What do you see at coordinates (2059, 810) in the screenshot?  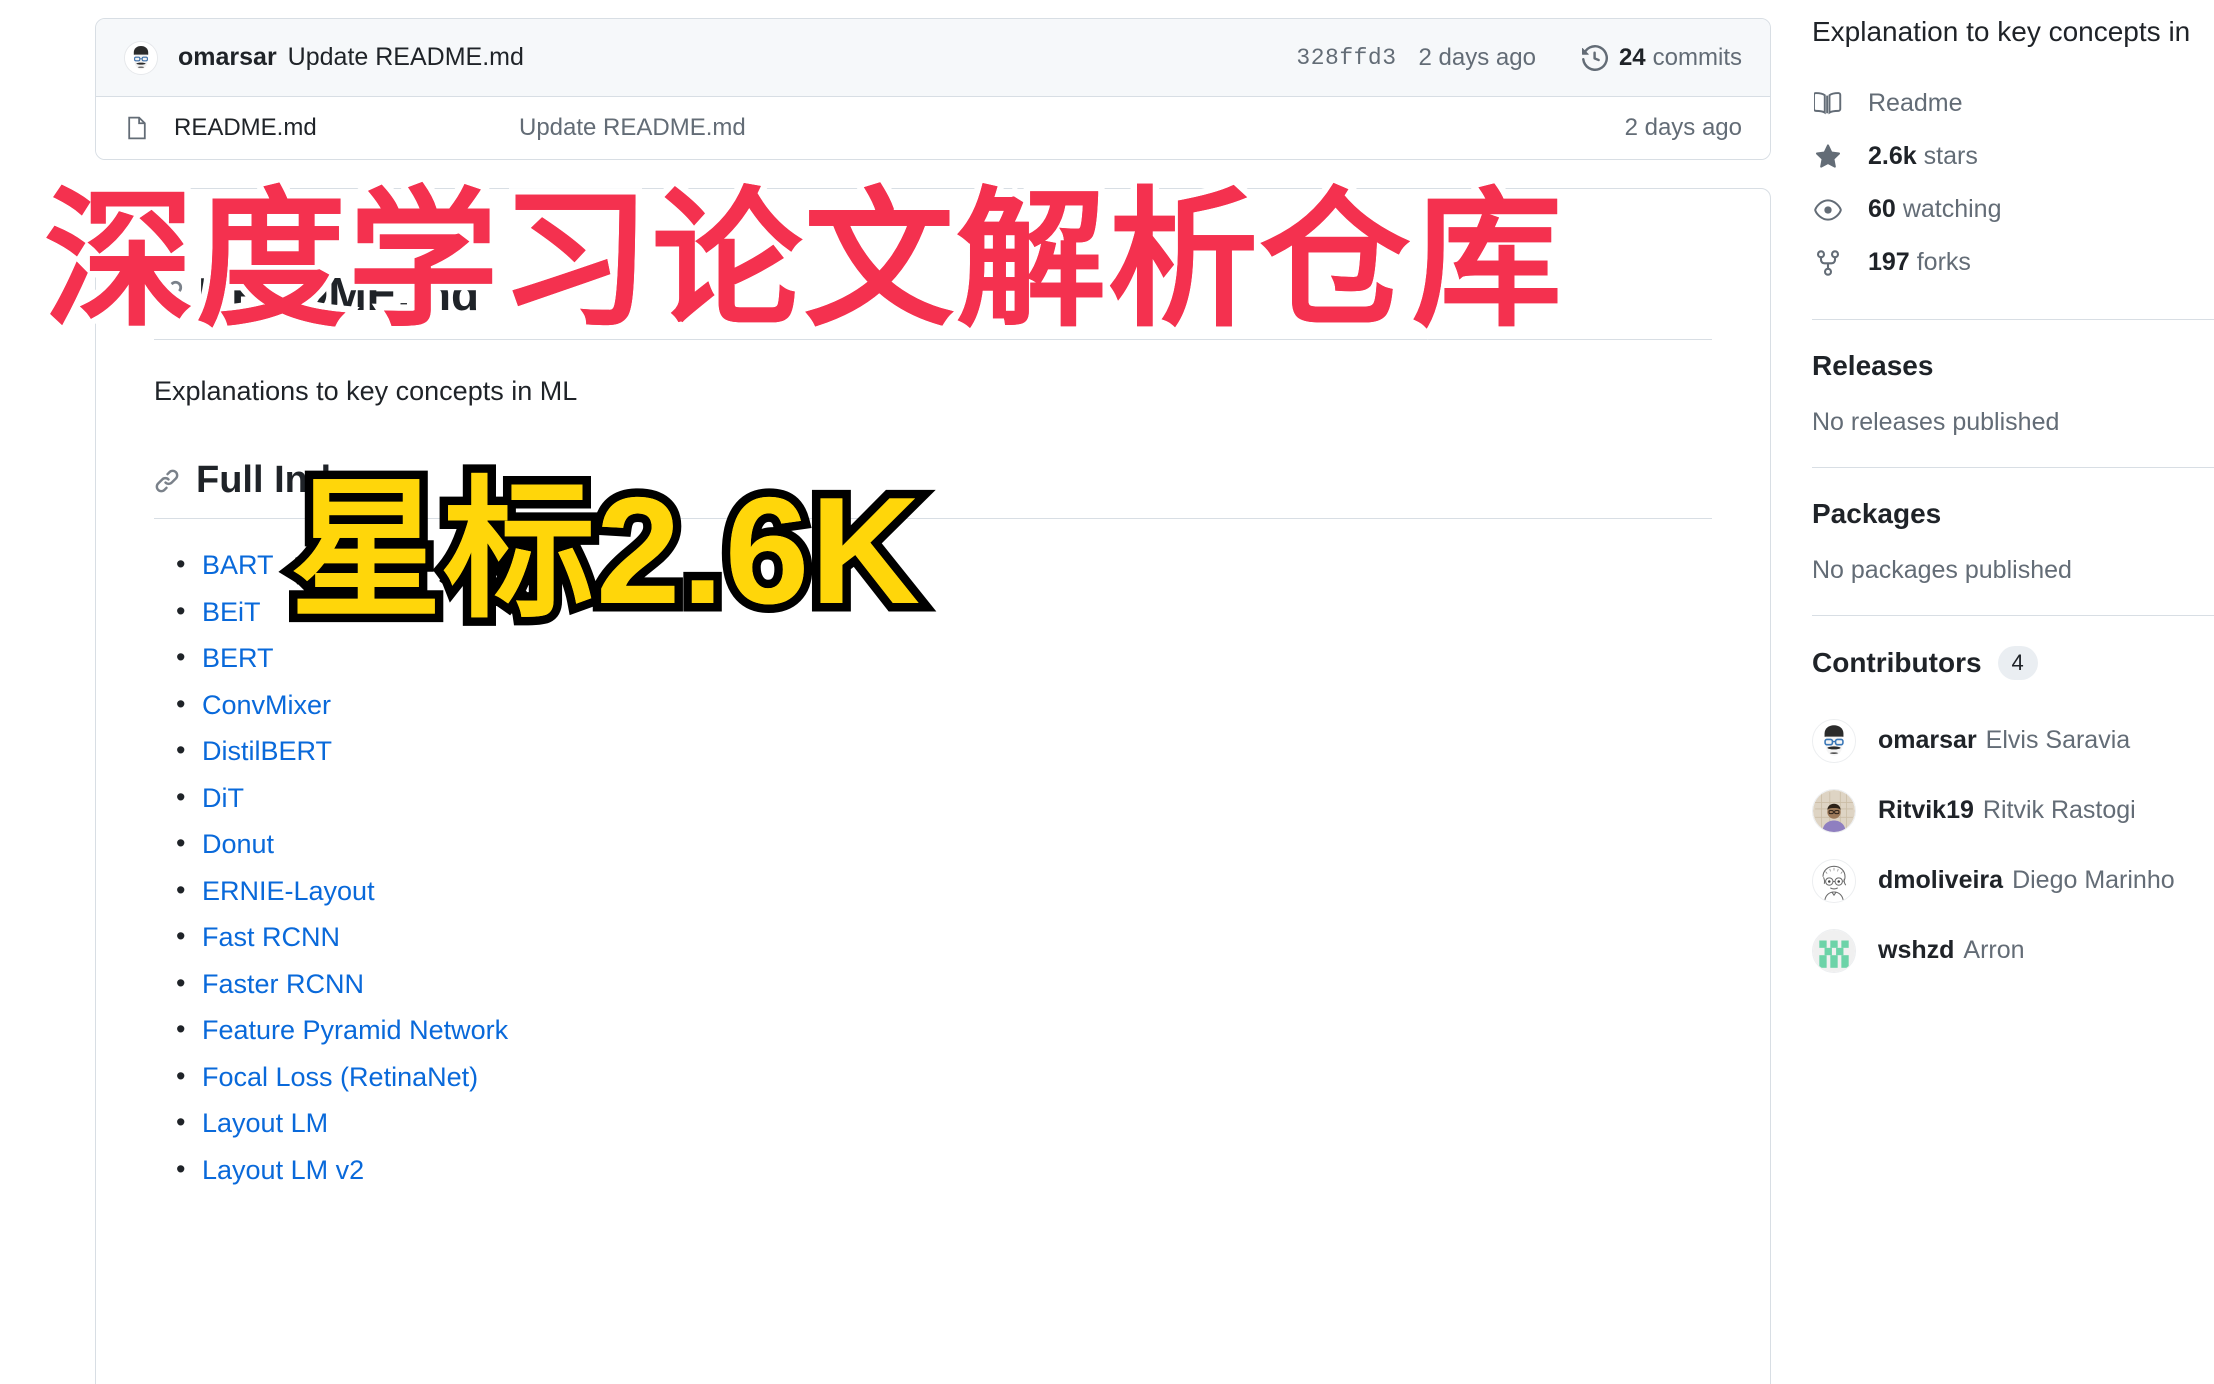 I see `contributor-name: Ritvik Rastogi` at bounding box center [2059, 810].